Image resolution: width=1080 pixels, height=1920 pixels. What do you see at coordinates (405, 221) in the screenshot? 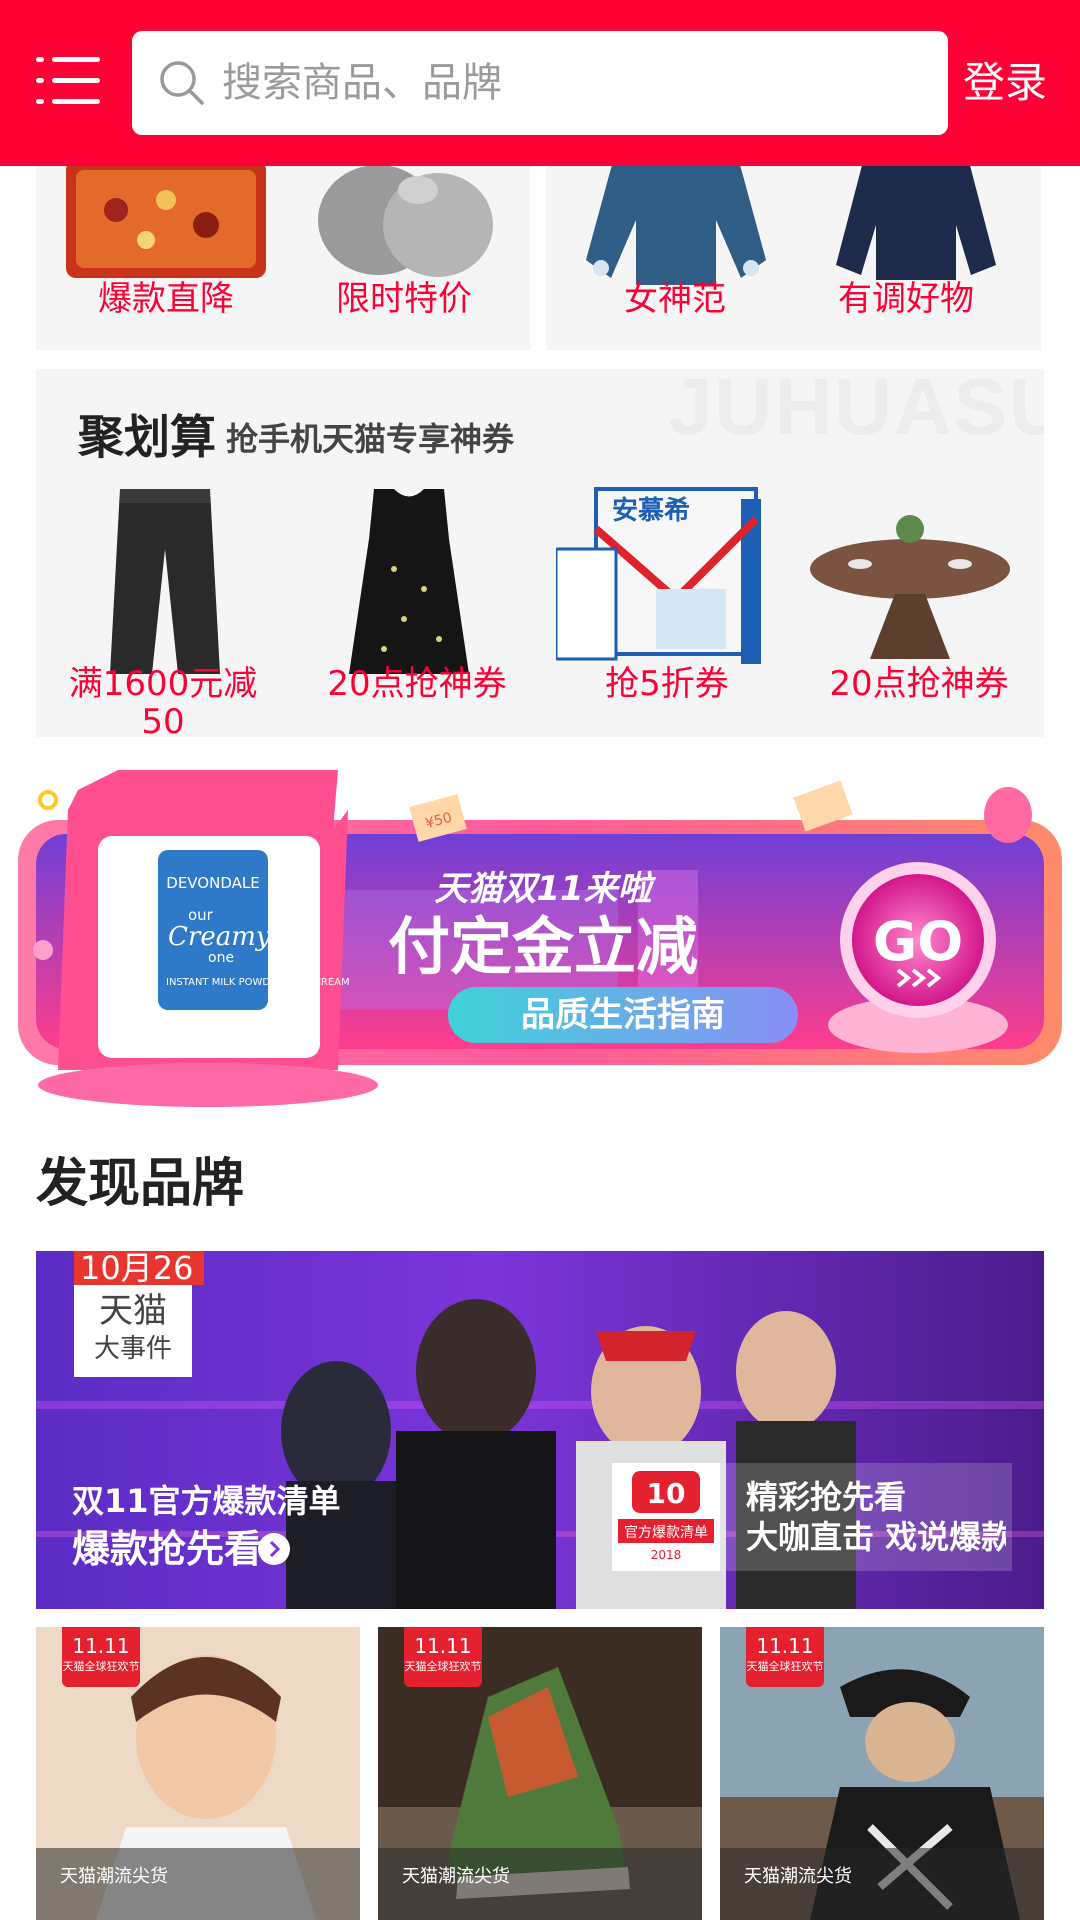
I see `slippers-image` at bounding box center [405, 221].